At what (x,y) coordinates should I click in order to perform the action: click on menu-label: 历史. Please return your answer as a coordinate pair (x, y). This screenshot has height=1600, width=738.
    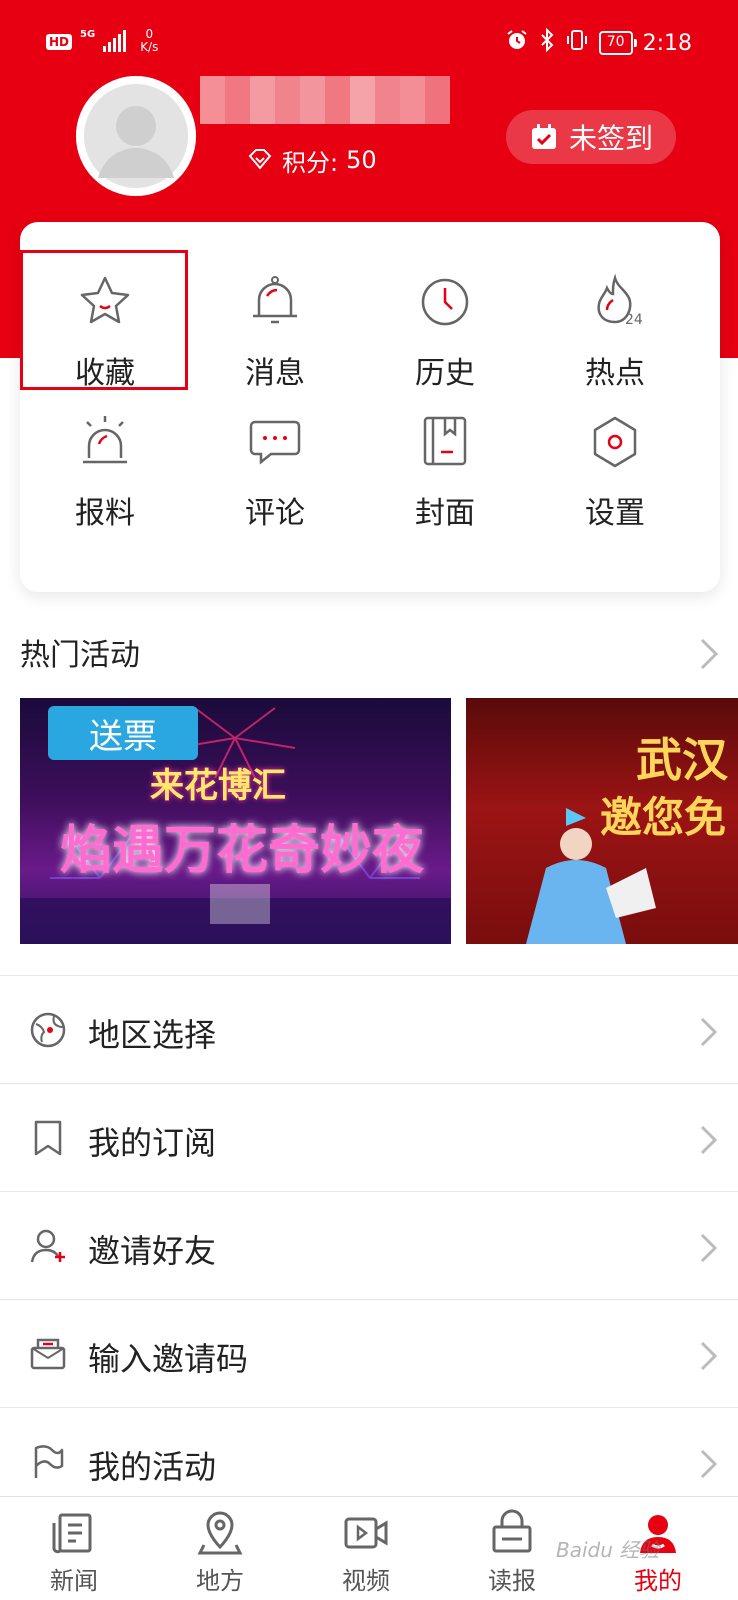
    Looking at the image, I should click on (445, 373).